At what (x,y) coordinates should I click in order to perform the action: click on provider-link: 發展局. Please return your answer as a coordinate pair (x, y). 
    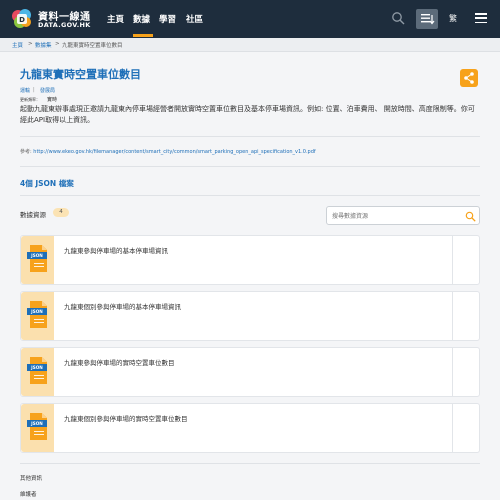
    Looking at the image, I should click on (47, 90).